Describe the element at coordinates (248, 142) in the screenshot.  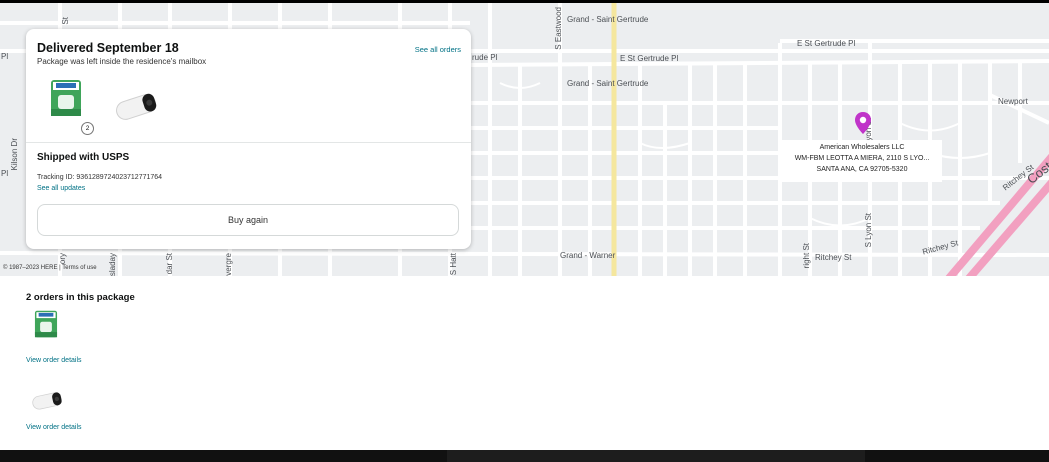
I see `card-divider` at that location.